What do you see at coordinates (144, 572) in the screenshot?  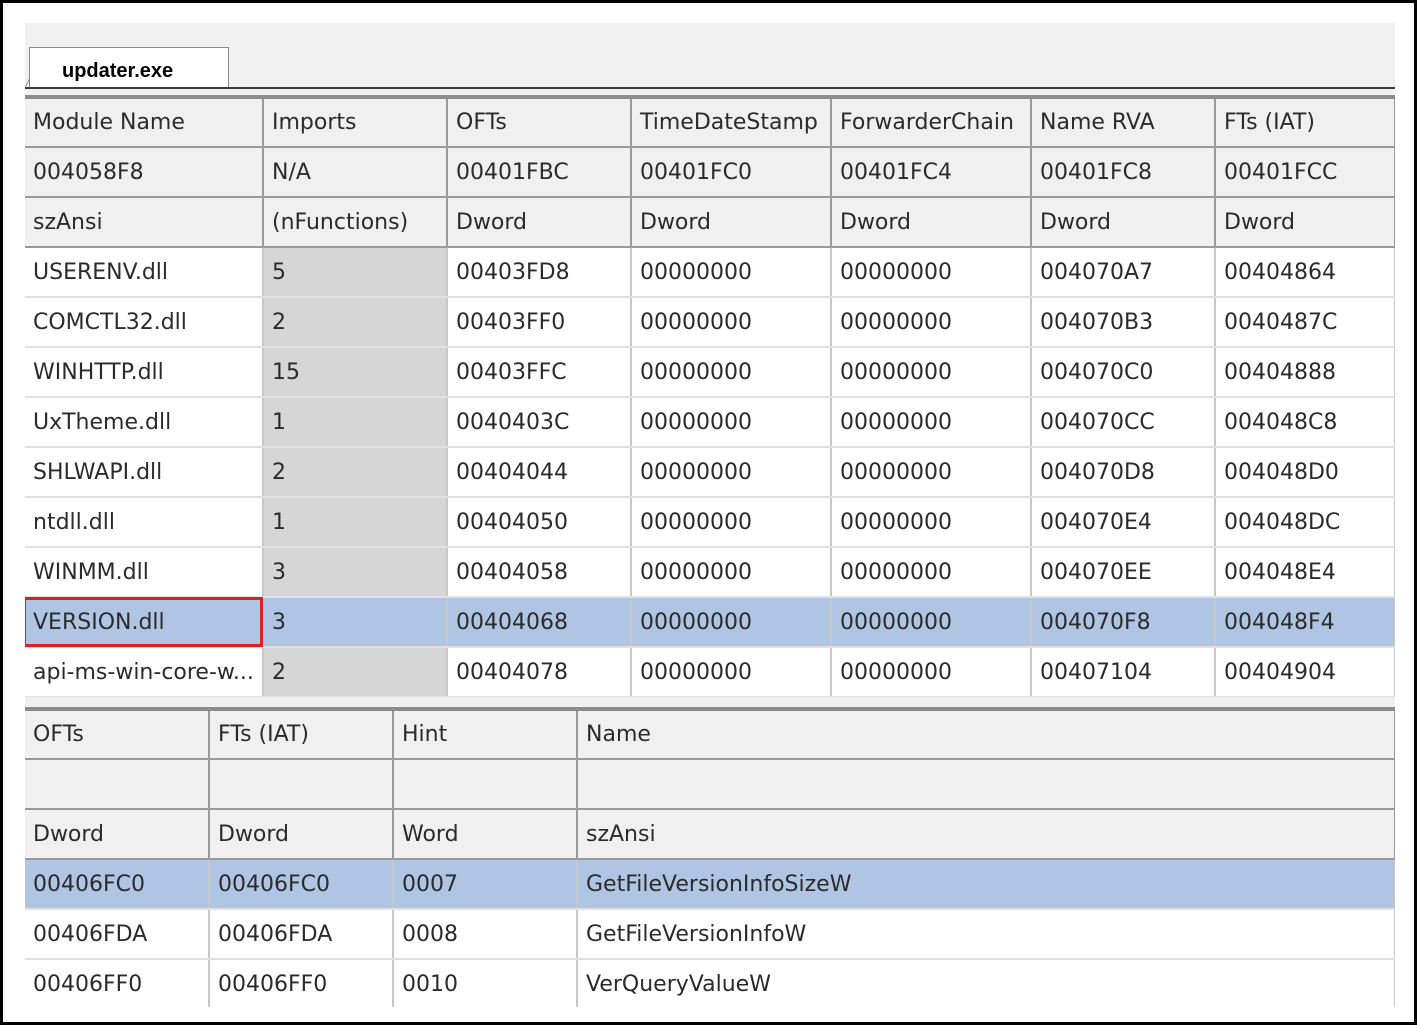 I see `upper-table-cell: WINMM.dll` at bounding box center [144, 572].